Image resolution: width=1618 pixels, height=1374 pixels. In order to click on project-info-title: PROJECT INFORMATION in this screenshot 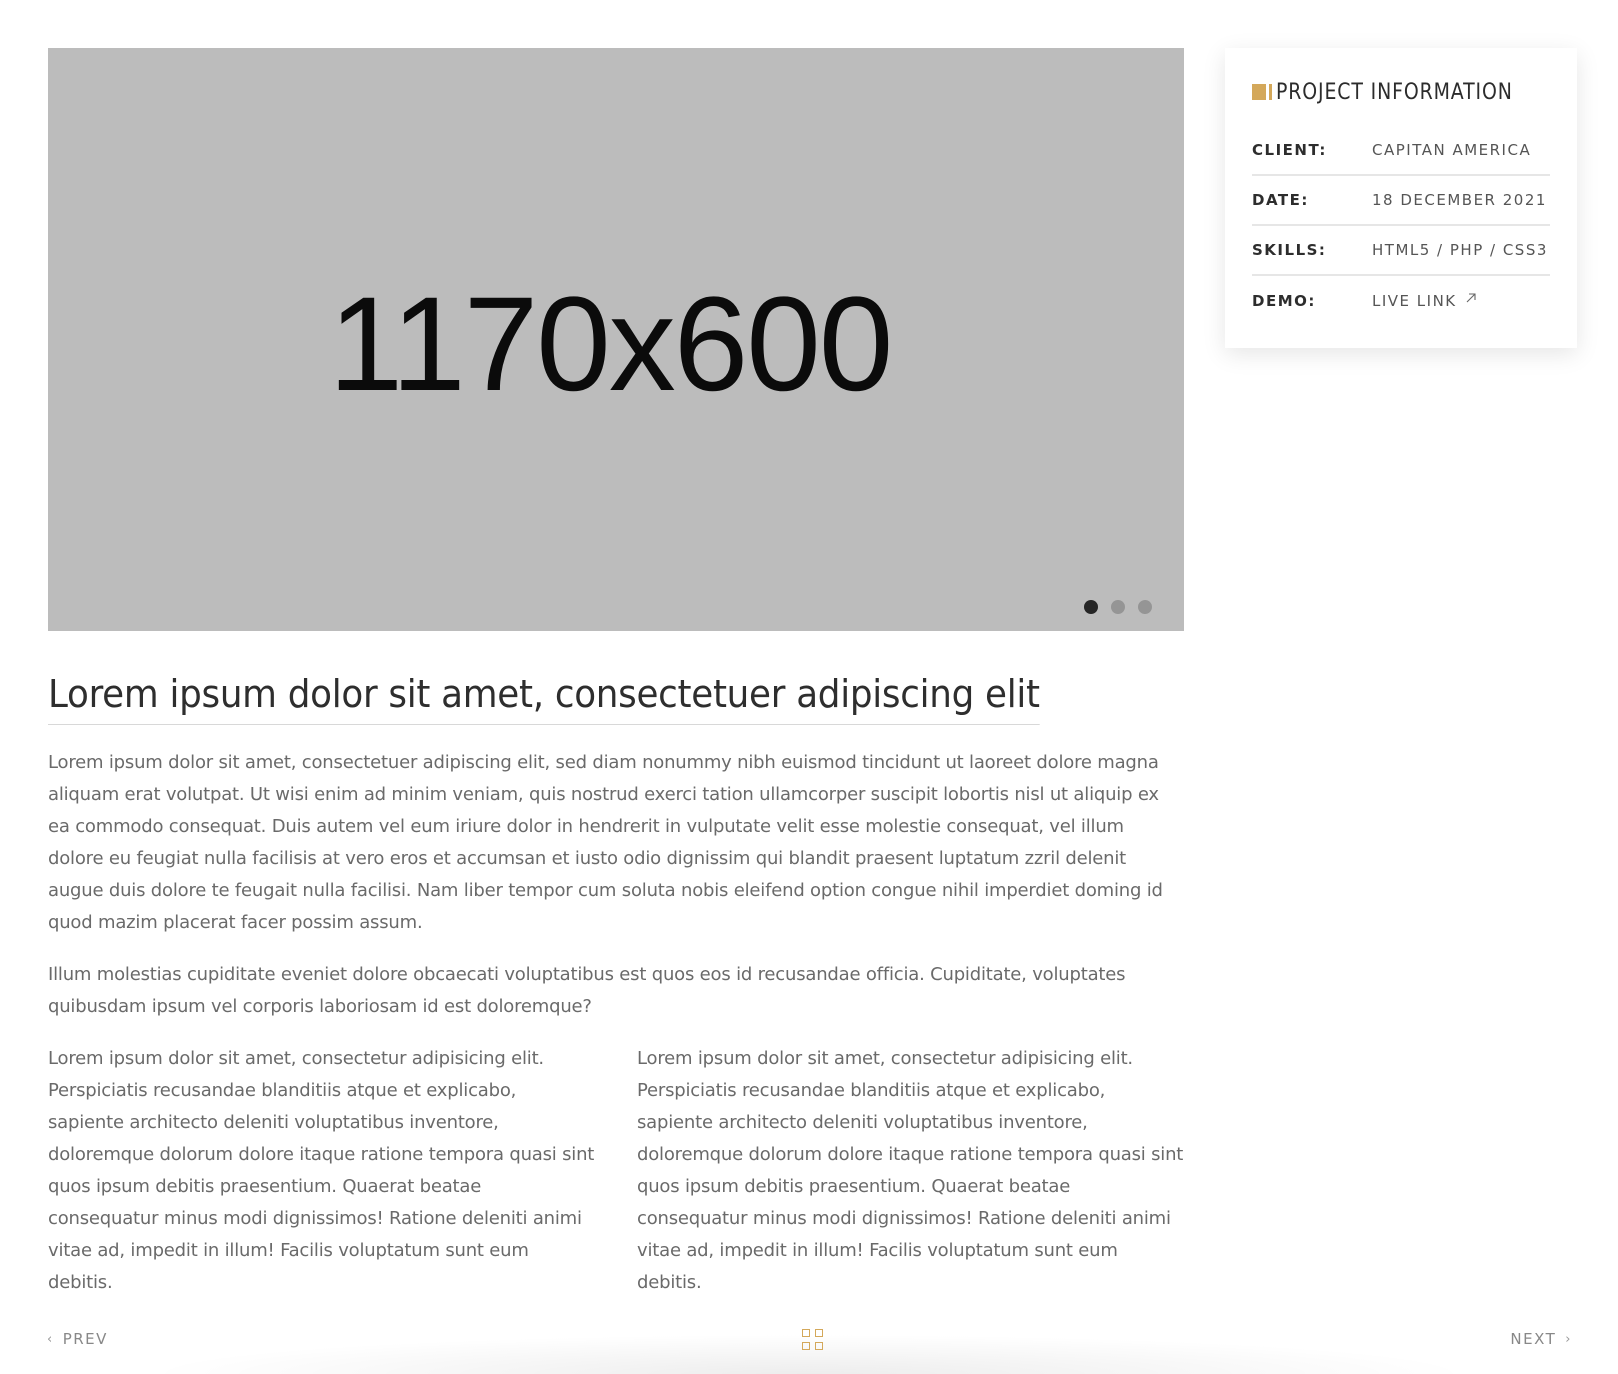, I will do `click(1394, 92)`.